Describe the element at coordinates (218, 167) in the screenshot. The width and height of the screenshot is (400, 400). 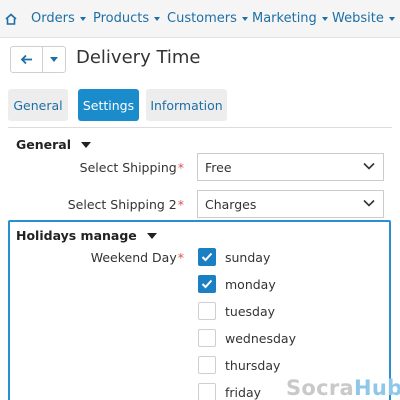
I see `select-shipping-value: Free` at that location.